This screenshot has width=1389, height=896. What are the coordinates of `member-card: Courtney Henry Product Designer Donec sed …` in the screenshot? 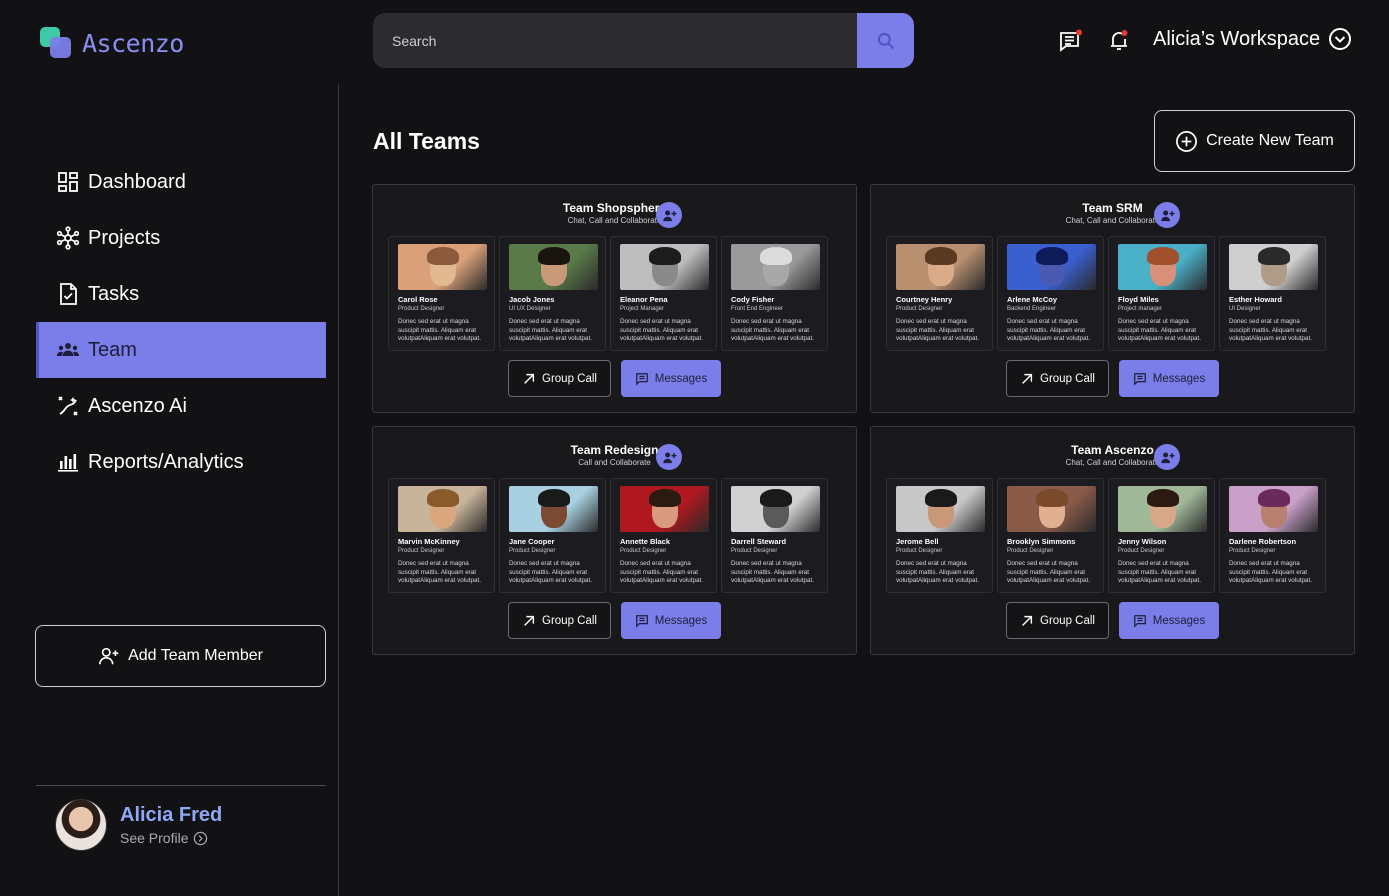 It's located at (939, 293).